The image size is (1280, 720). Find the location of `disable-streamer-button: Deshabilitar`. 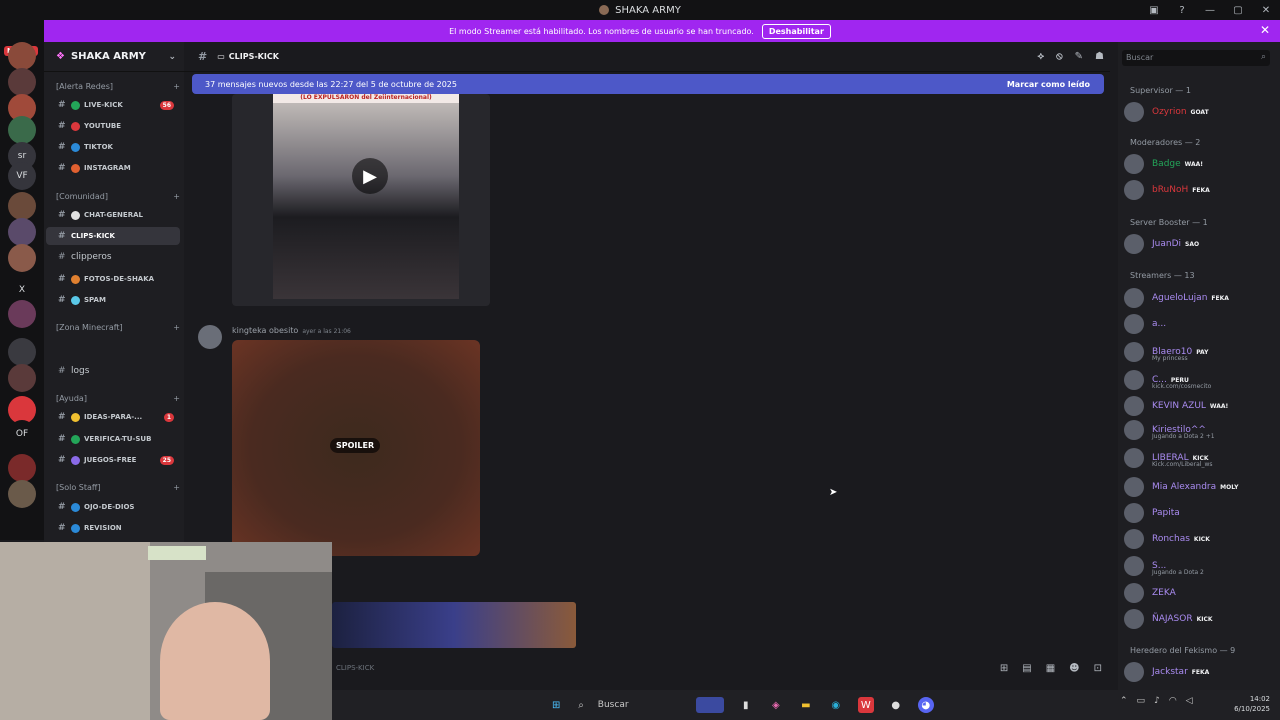

disable-streamer-button: Deshabilitar is located at coordinates (796, 31).